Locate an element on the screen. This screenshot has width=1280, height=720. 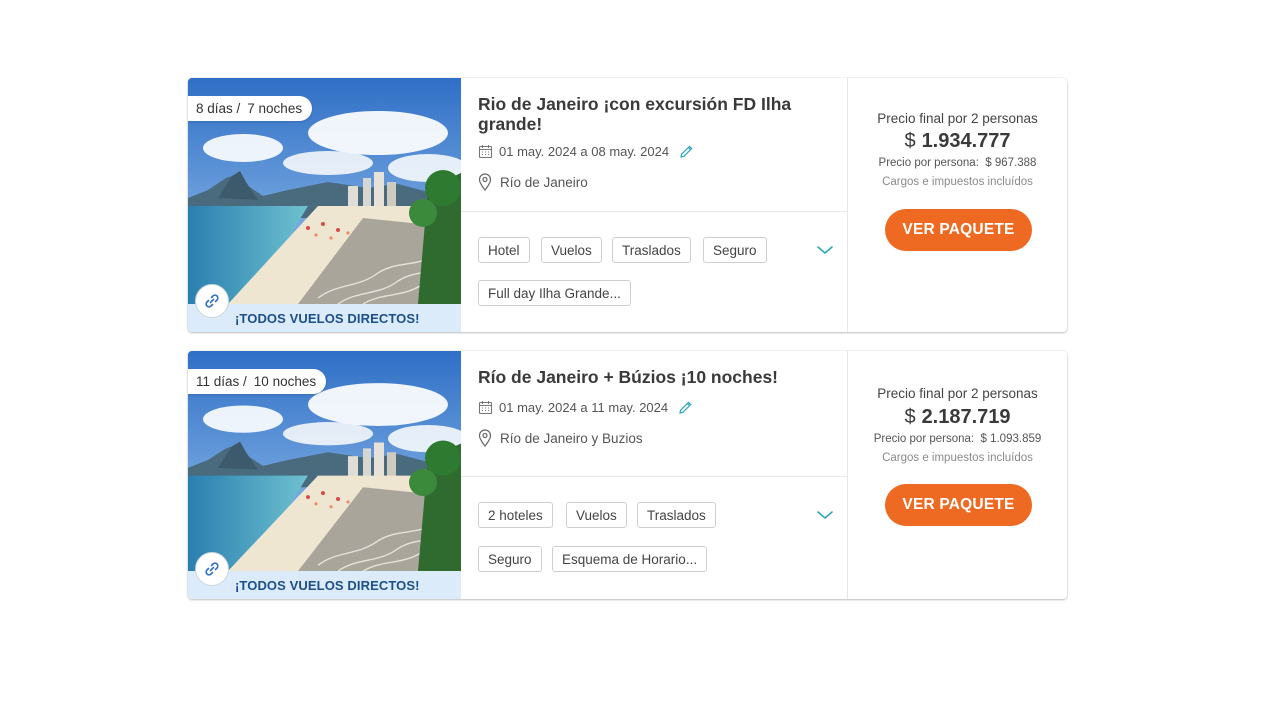
package-dates: 01 may. 2024 a 11 may. 2024 is located at coordinates (585, 407).